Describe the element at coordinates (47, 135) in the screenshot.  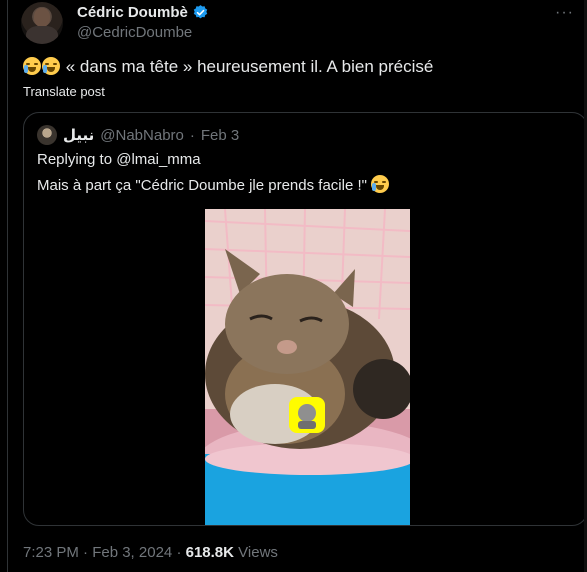
I see `quoted-author-avatar` at that location.